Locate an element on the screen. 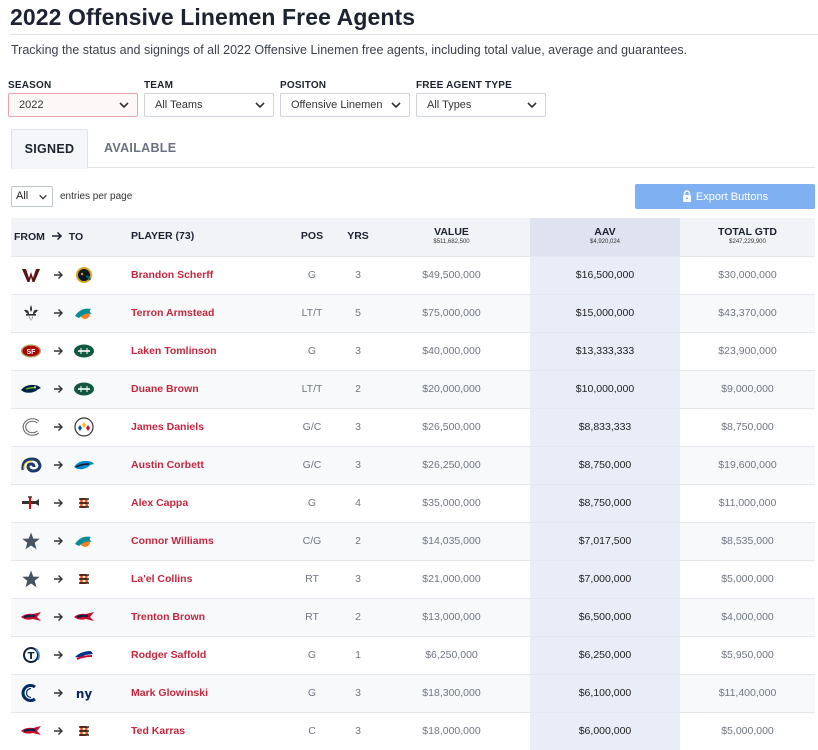  value-cell: $26,250,000 is located at coordinates (451, 464).